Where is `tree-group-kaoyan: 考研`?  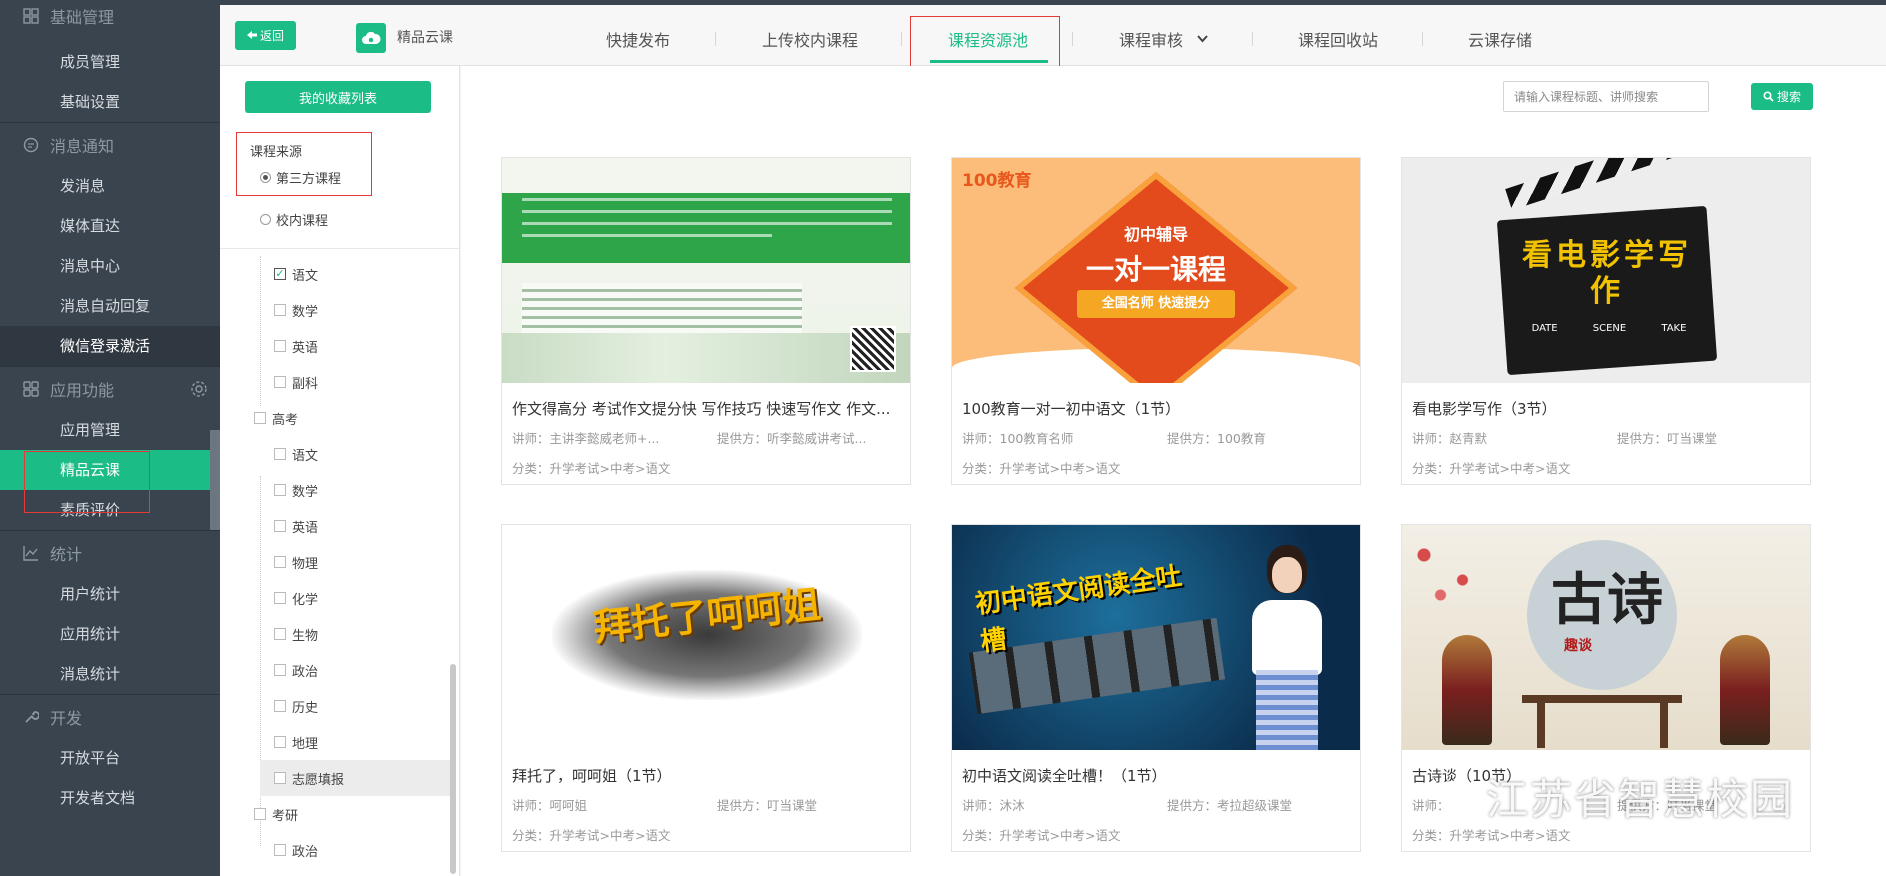
tree-group-kaoyan: 考研 is located at coordinates (339, 814).